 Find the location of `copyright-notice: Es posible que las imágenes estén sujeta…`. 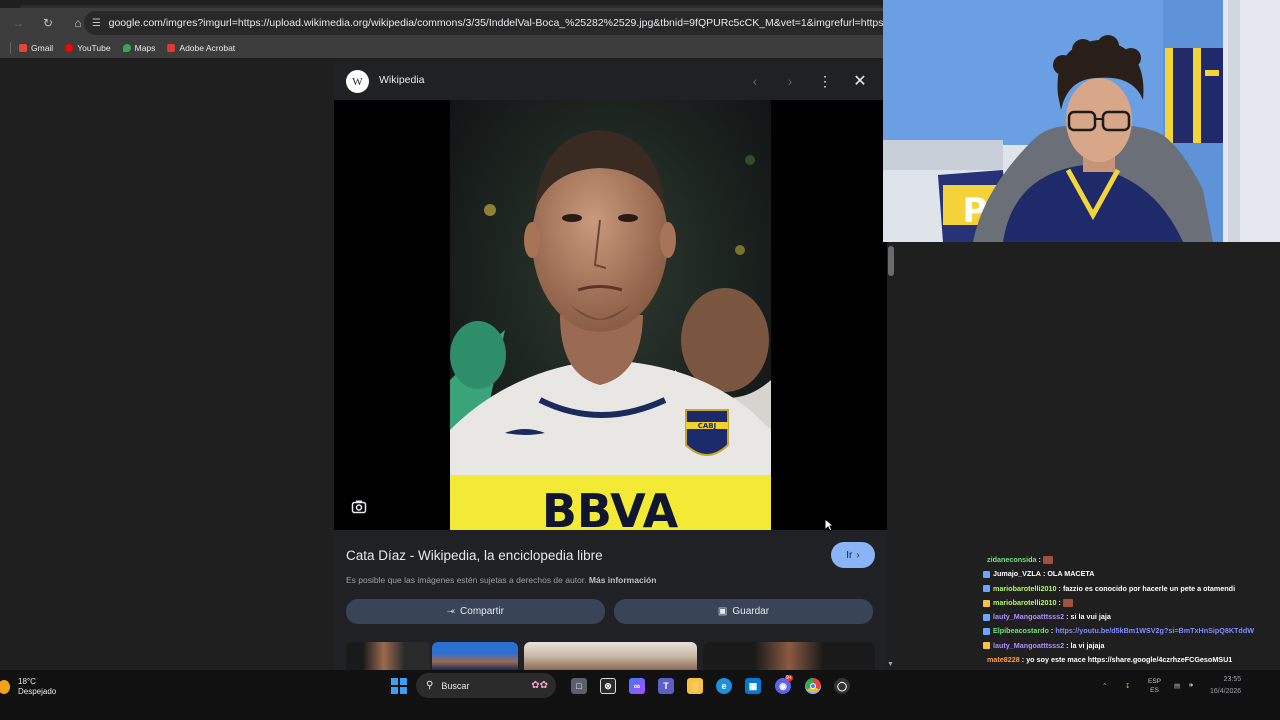

copyright-notice: Es posible que las imágenes estén sujeta… is located at coordinates (501, 580).